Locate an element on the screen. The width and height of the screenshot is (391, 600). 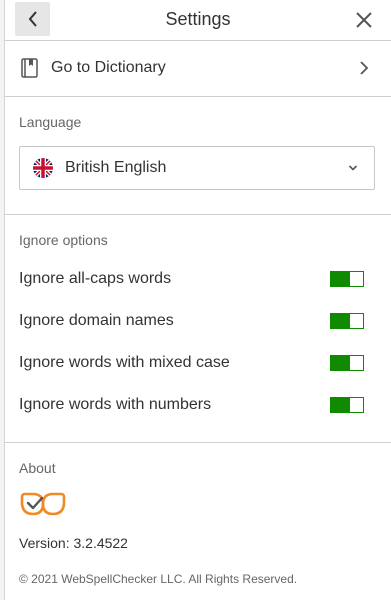
close-icon is located at coordinates (364, 20).